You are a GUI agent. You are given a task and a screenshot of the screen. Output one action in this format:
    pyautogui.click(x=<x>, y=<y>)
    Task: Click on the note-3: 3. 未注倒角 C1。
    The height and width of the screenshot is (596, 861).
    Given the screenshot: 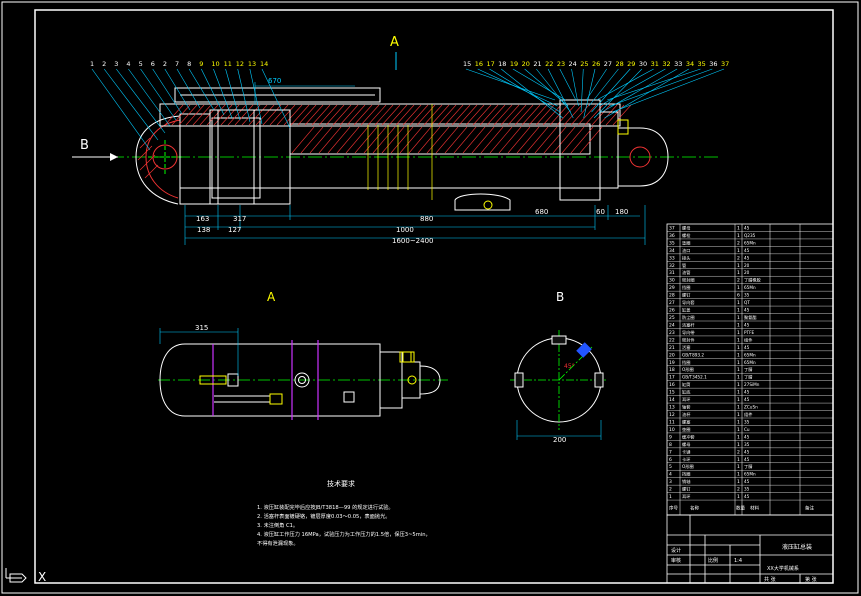 What is the action you would take?
    pyautogui.click(x=277, y=525)
    